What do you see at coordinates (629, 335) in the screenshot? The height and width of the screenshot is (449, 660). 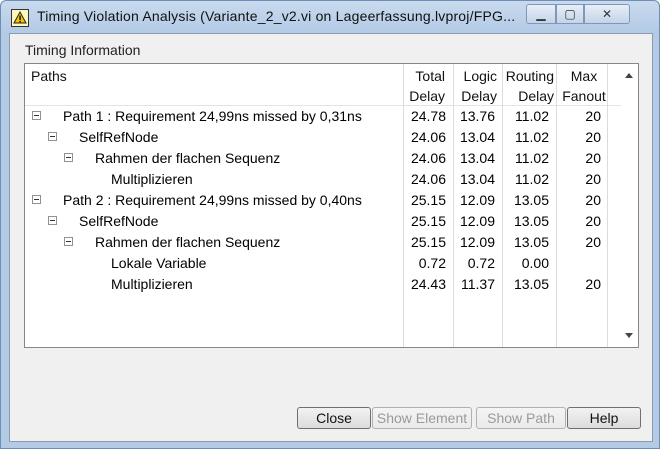 I see `scroll-down-icon` at bounding box center [629, 335].